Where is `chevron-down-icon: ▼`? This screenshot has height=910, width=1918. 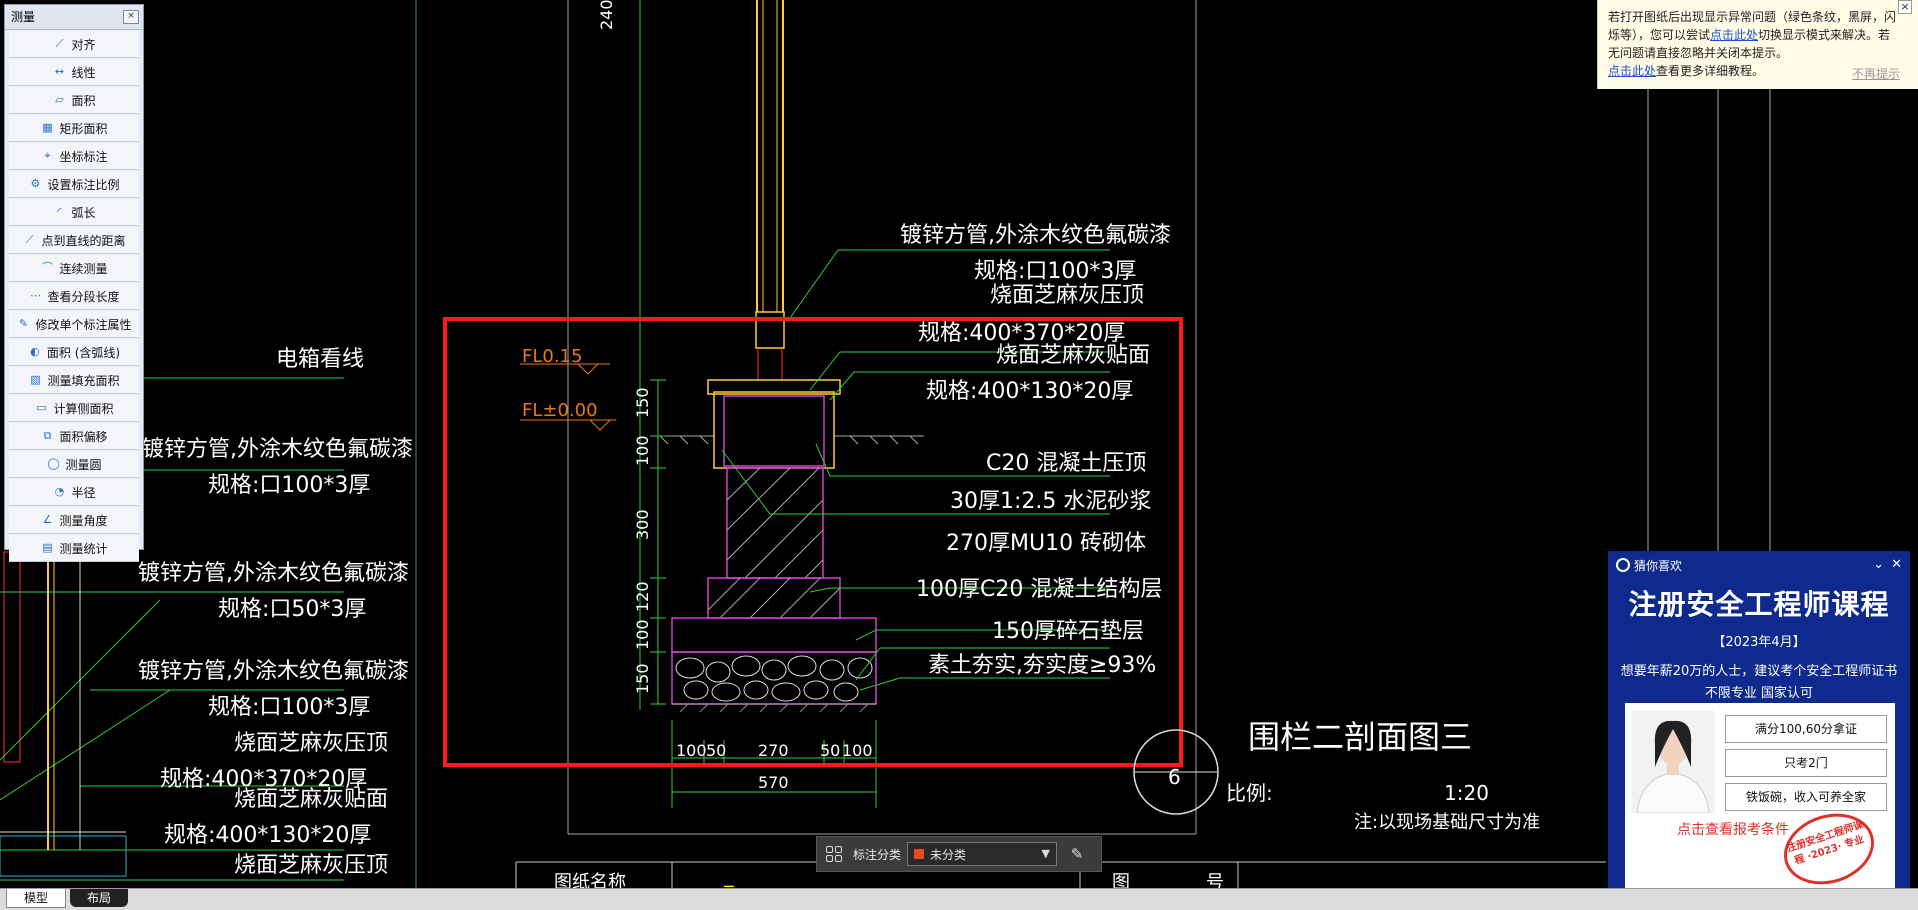
chevron-down-icon: ▼ is located at coordinates (1046, 853).